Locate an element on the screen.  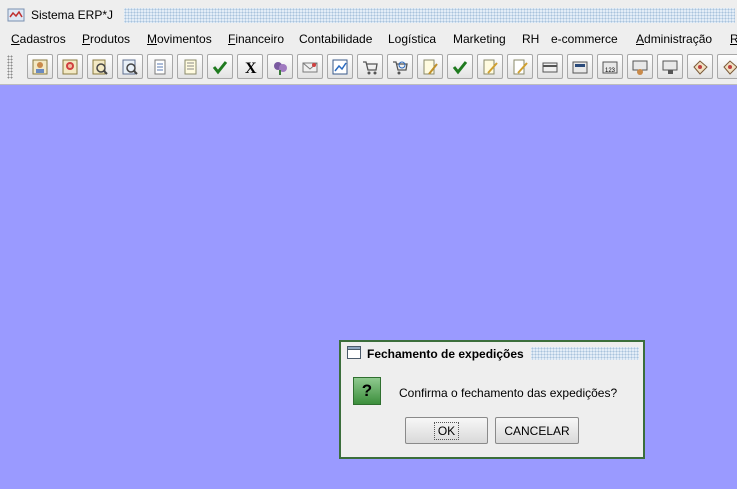
toolbar-button-box-tag is located at coordinates (700, 66).